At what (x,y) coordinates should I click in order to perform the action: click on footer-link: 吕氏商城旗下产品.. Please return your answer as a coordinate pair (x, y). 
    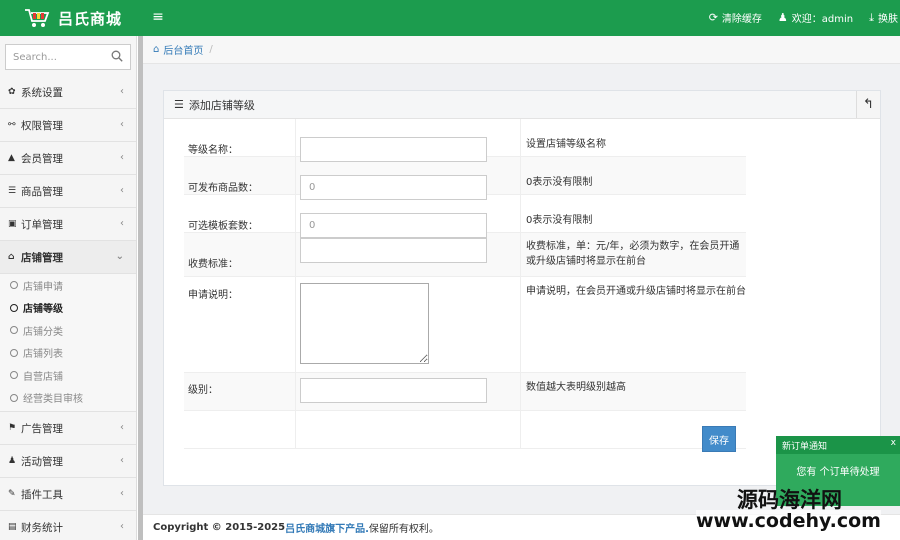
    Looking at the image, I should click on (327, 527).